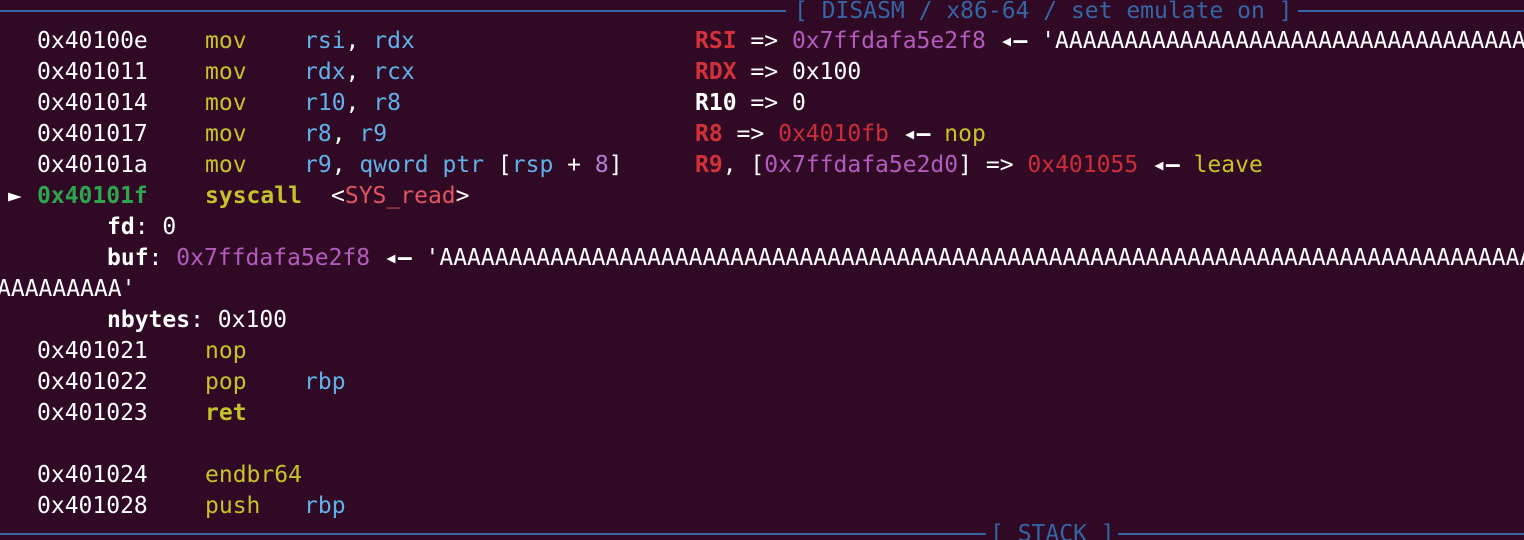 The height and width of the screenshot is (540, 1524). I want to click on instruction-address: 0x401023, so click(92, 413).